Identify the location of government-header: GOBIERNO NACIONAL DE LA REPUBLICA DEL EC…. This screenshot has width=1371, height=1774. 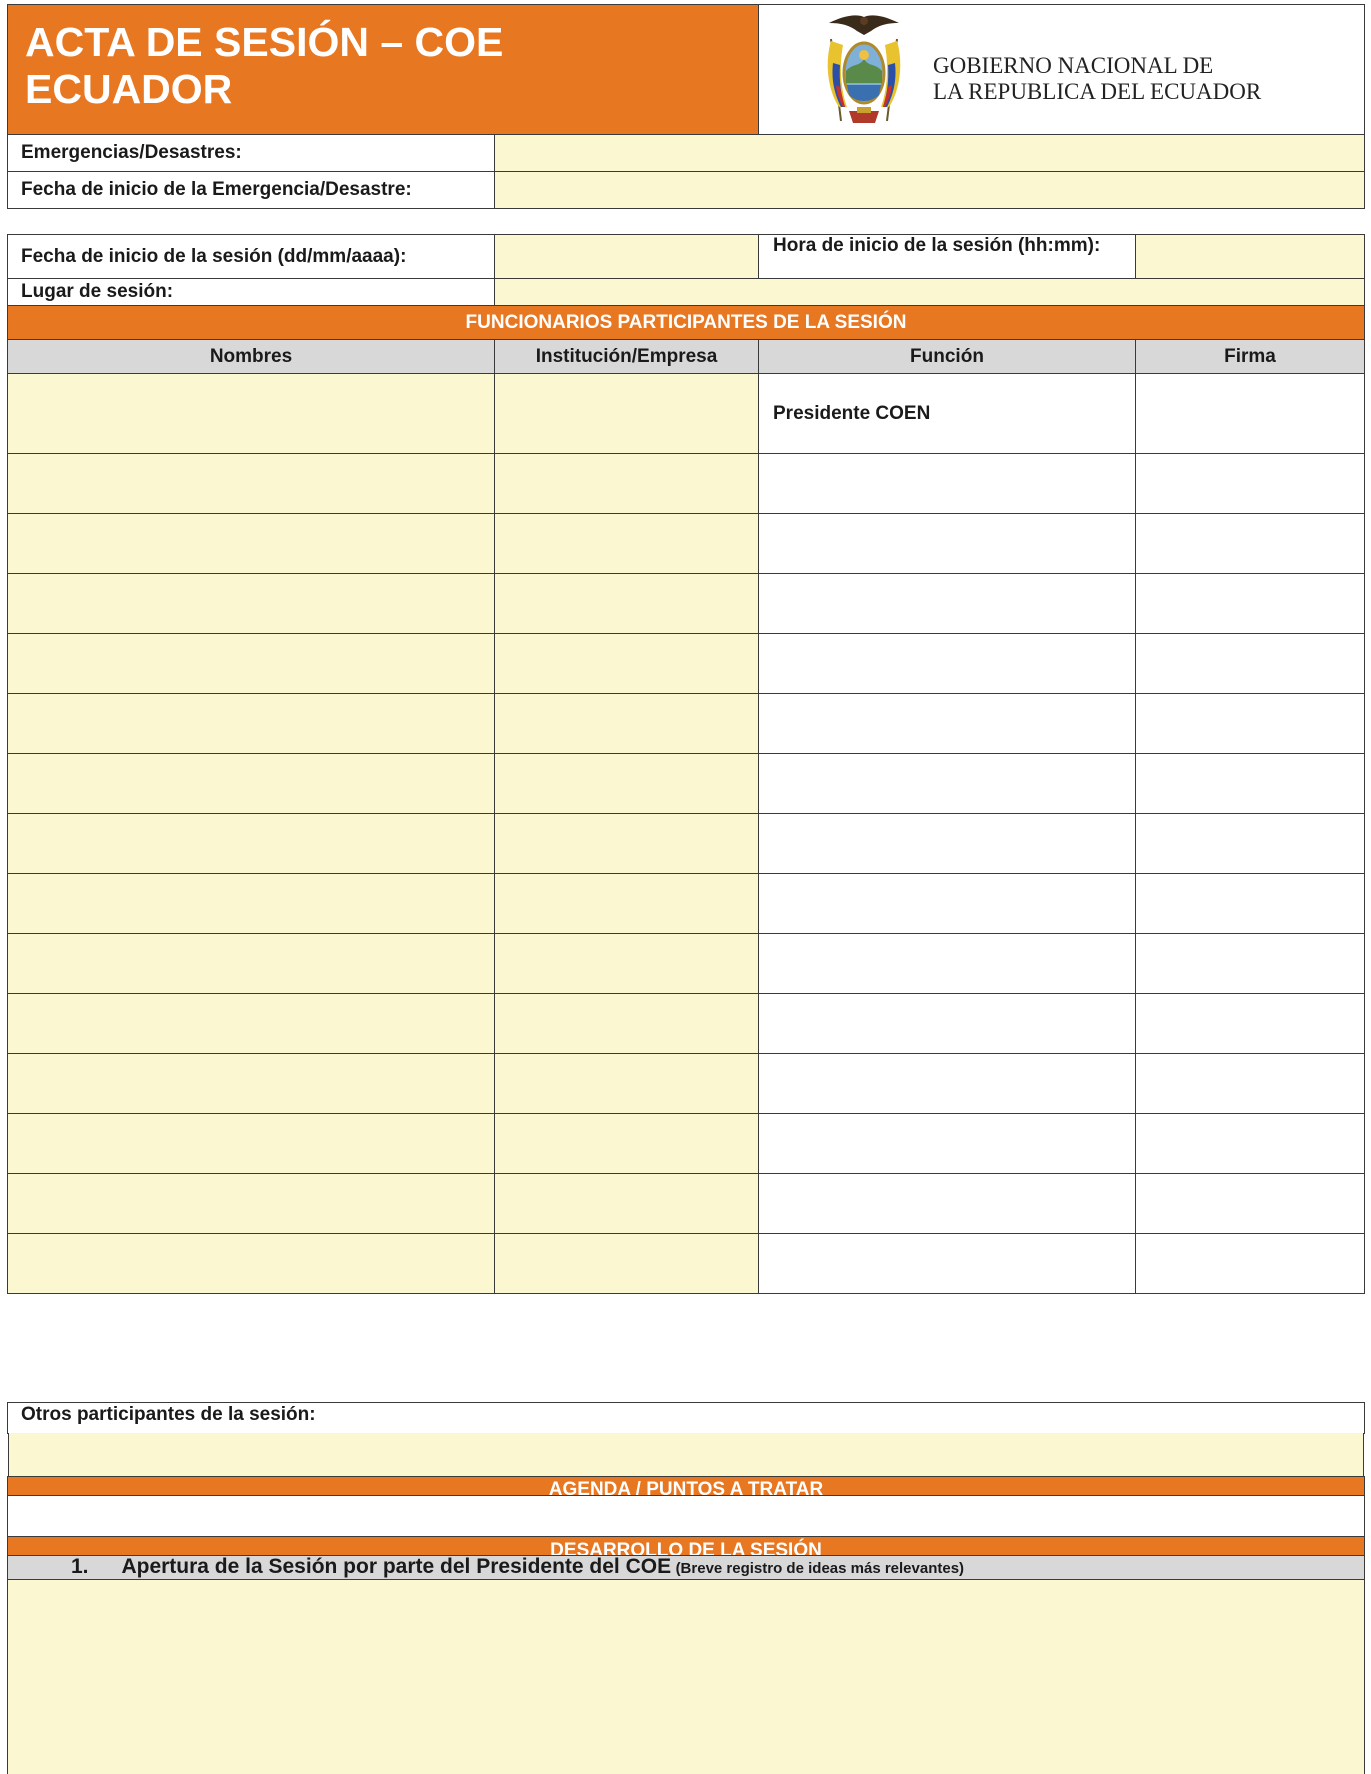
(1061, 69).